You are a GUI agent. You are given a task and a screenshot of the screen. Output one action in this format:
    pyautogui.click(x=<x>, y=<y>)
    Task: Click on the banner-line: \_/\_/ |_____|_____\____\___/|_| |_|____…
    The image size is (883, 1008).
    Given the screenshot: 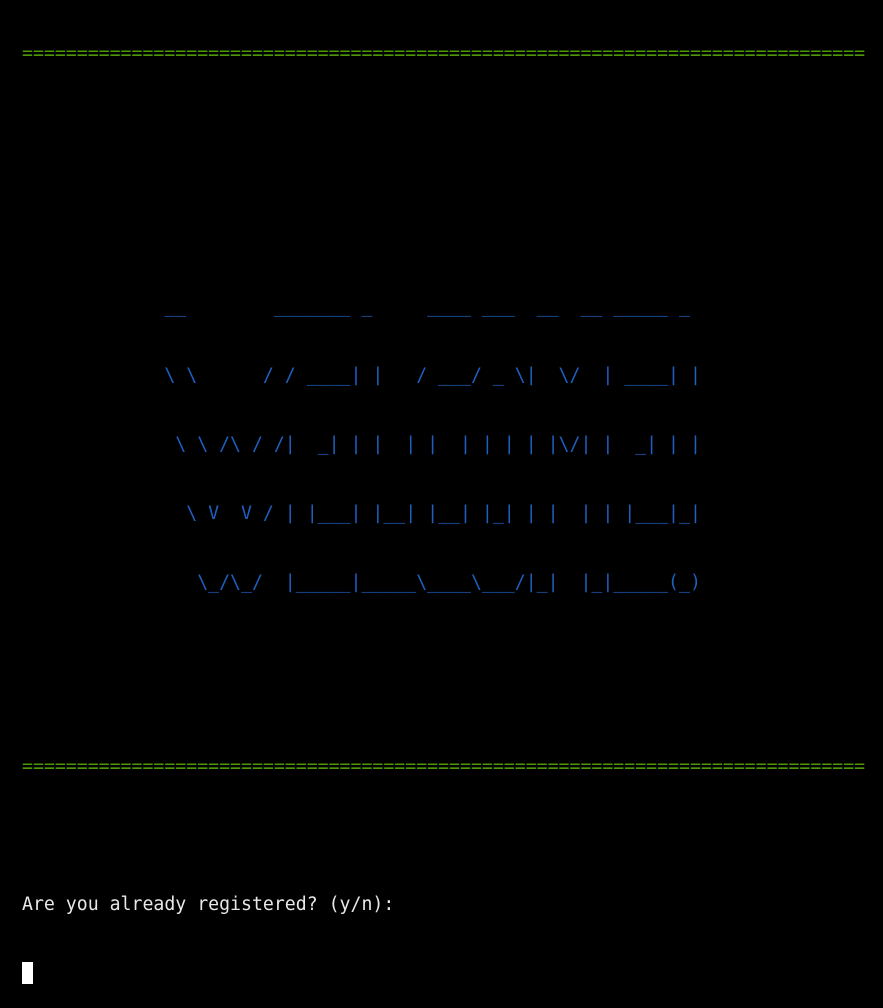 What is the action you would take?
    pyautogui.click(x=361, y=582)
    